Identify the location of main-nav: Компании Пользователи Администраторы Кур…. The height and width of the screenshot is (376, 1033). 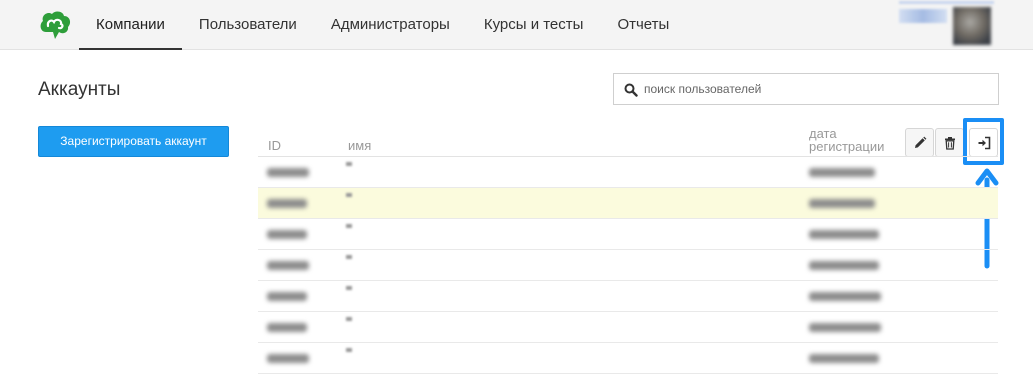
(382, 25).